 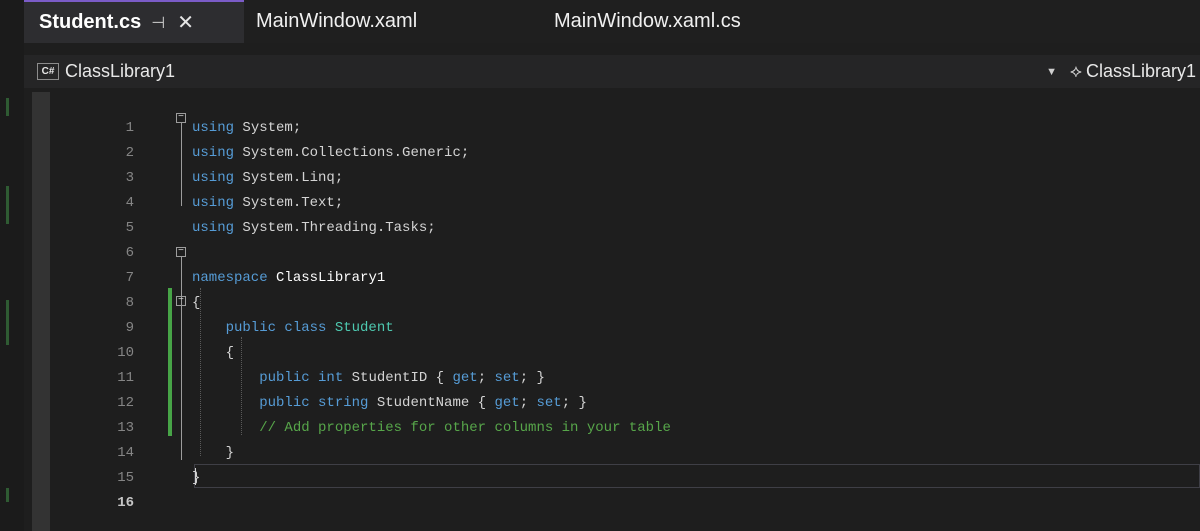 I want to click on code-line: namespace ClassLibrary1, so click(x=288, y=278).